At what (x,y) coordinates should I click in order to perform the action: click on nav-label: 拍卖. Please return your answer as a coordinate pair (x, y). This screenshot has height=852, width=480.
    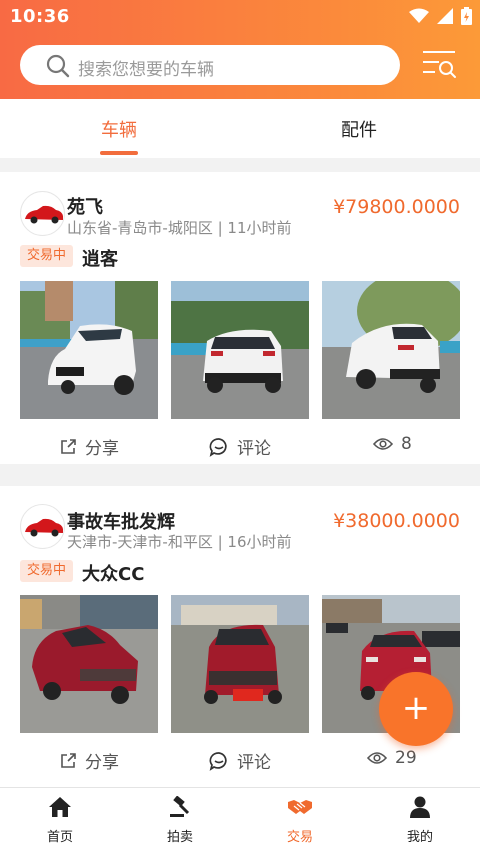
    Looking at the image, I should click on (179, 837).